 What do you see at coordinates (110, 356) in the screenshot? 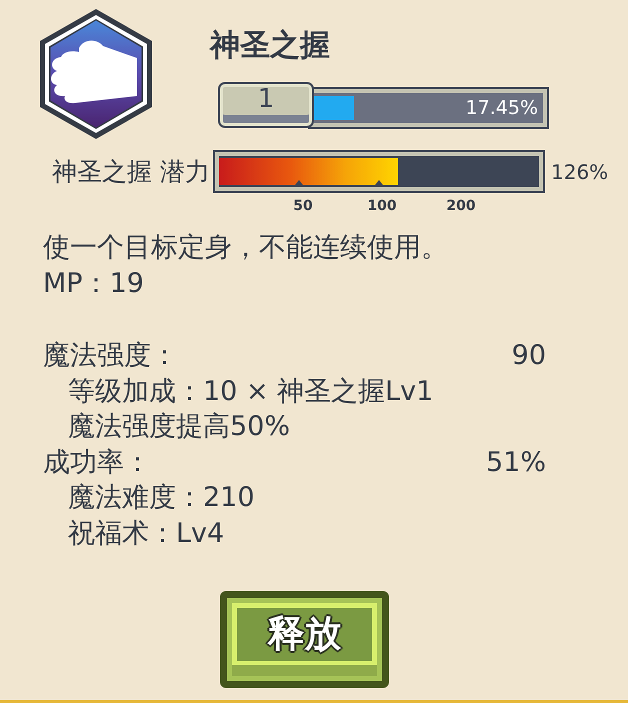
I see `stat-label: 魔法强度：` at bounding box center [110, 356].